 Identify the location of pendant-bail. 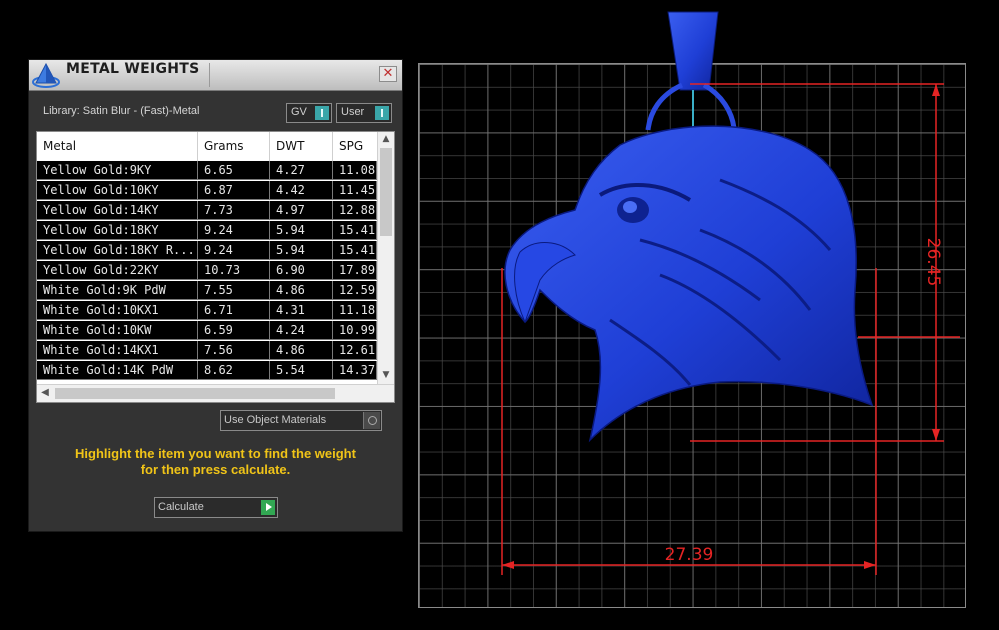
(691, 71).